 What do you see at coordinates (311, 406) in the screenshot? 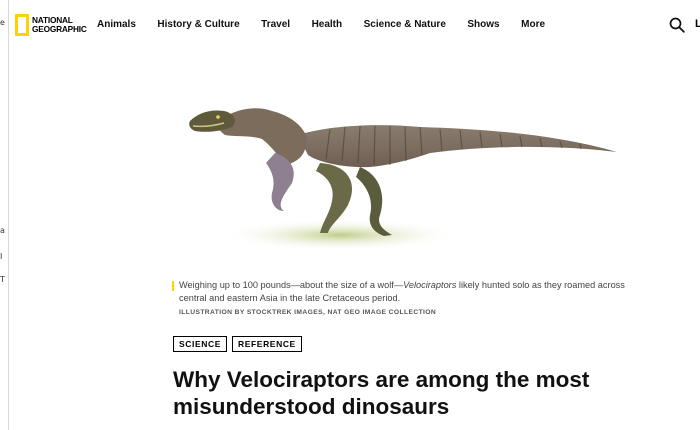
I see `headline-line: misunderstood dinosaurs` at bounding box center [311, 406].